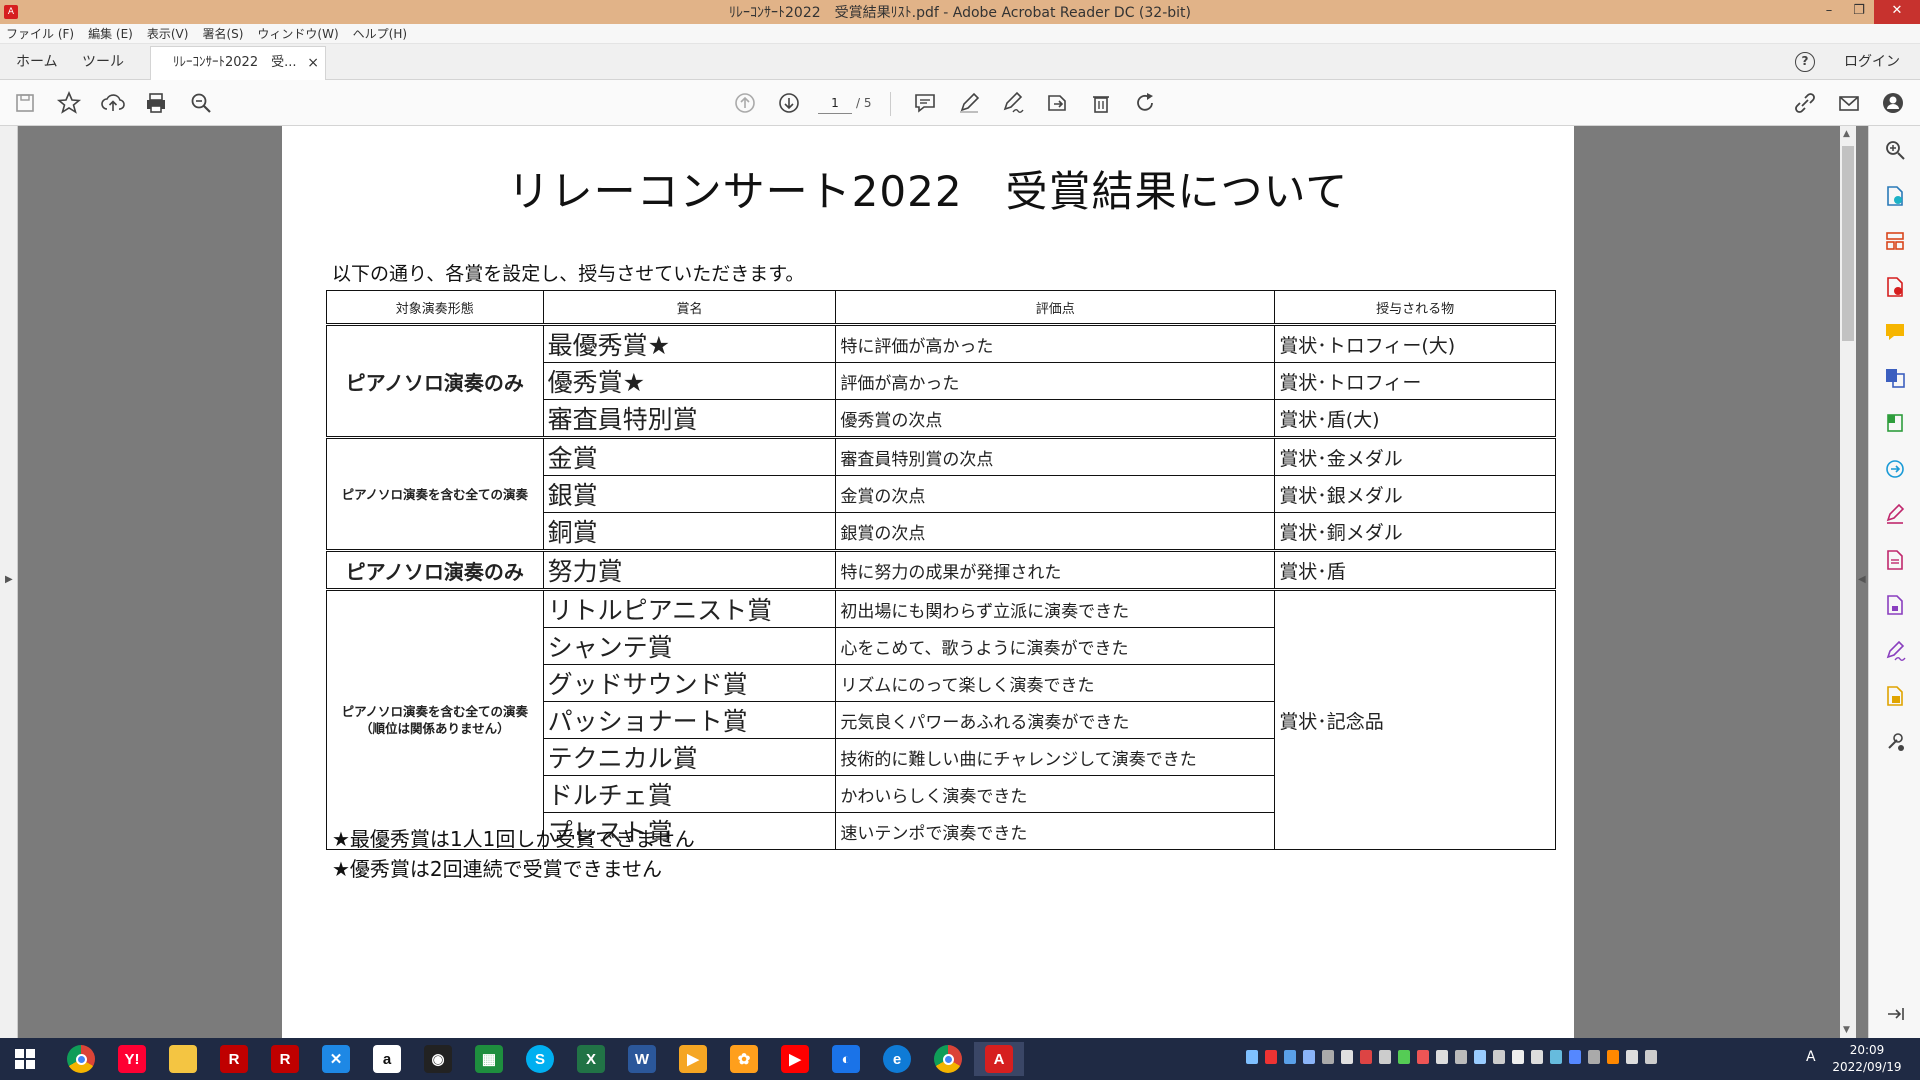 This screenshot has height=1080, width=1920. Describe the element at coordinates (1895, 196) in the screenshot. I see `export-pdf-icon` at that location.